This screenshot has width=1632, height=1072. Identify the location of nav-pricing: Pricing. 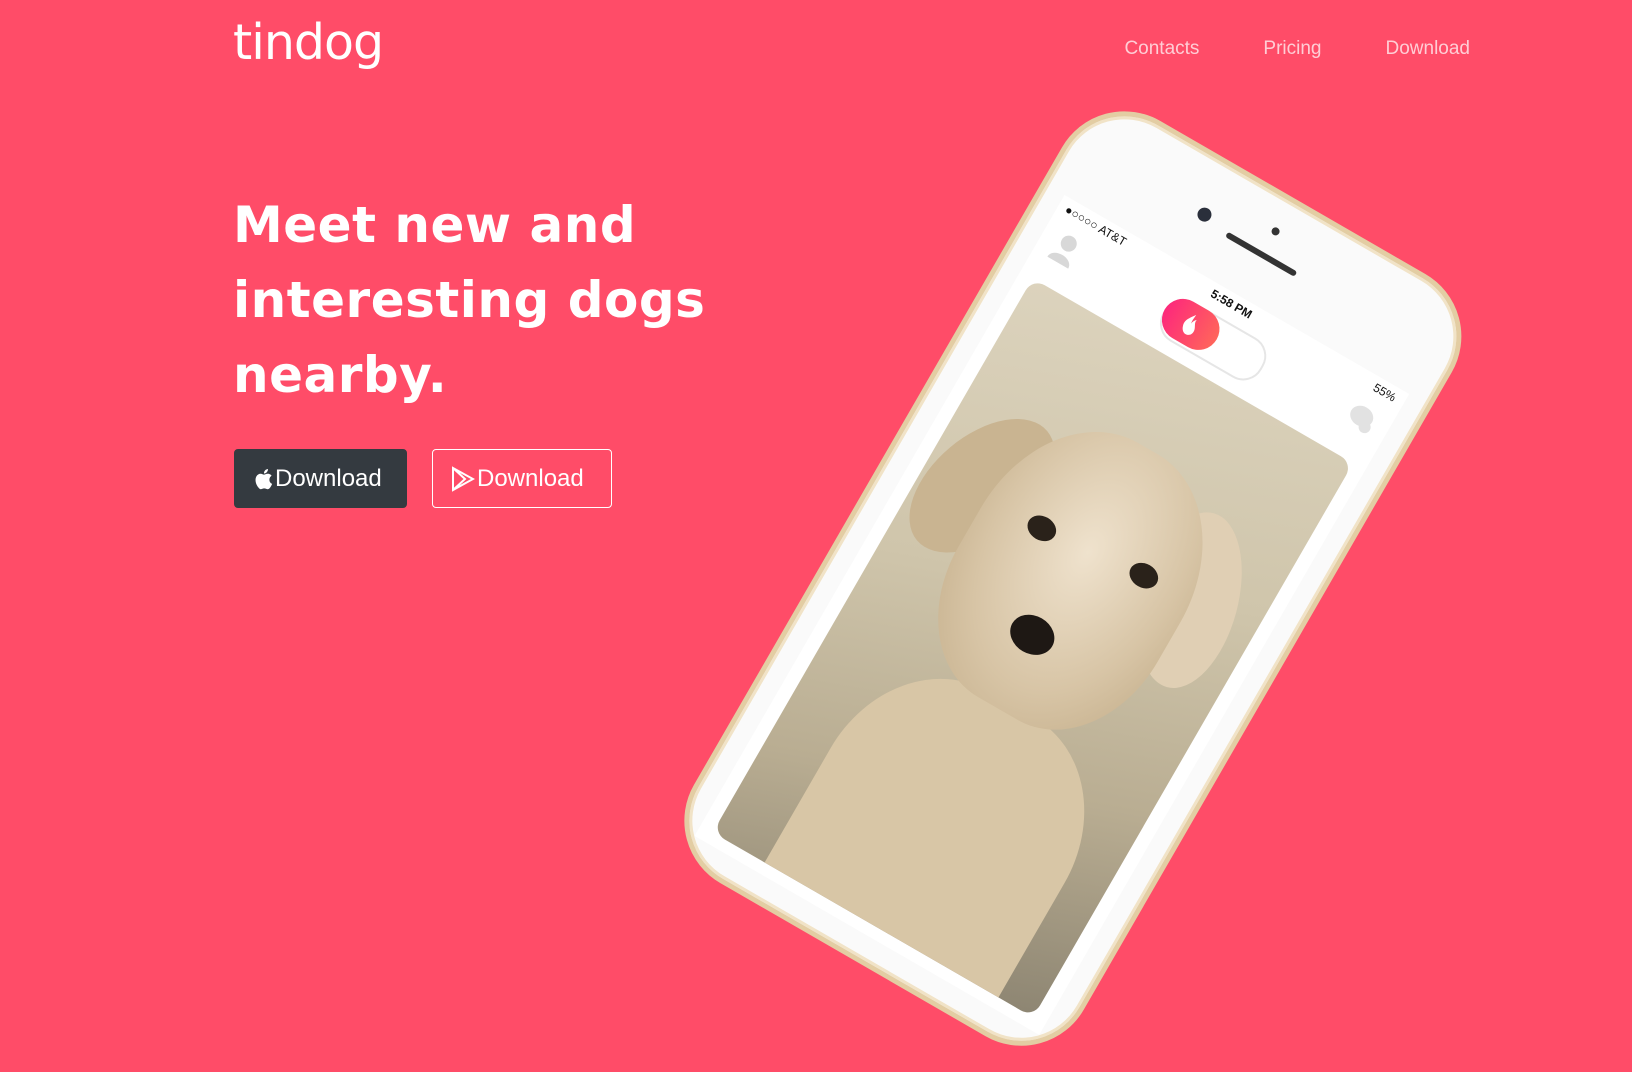
(1292, 49).